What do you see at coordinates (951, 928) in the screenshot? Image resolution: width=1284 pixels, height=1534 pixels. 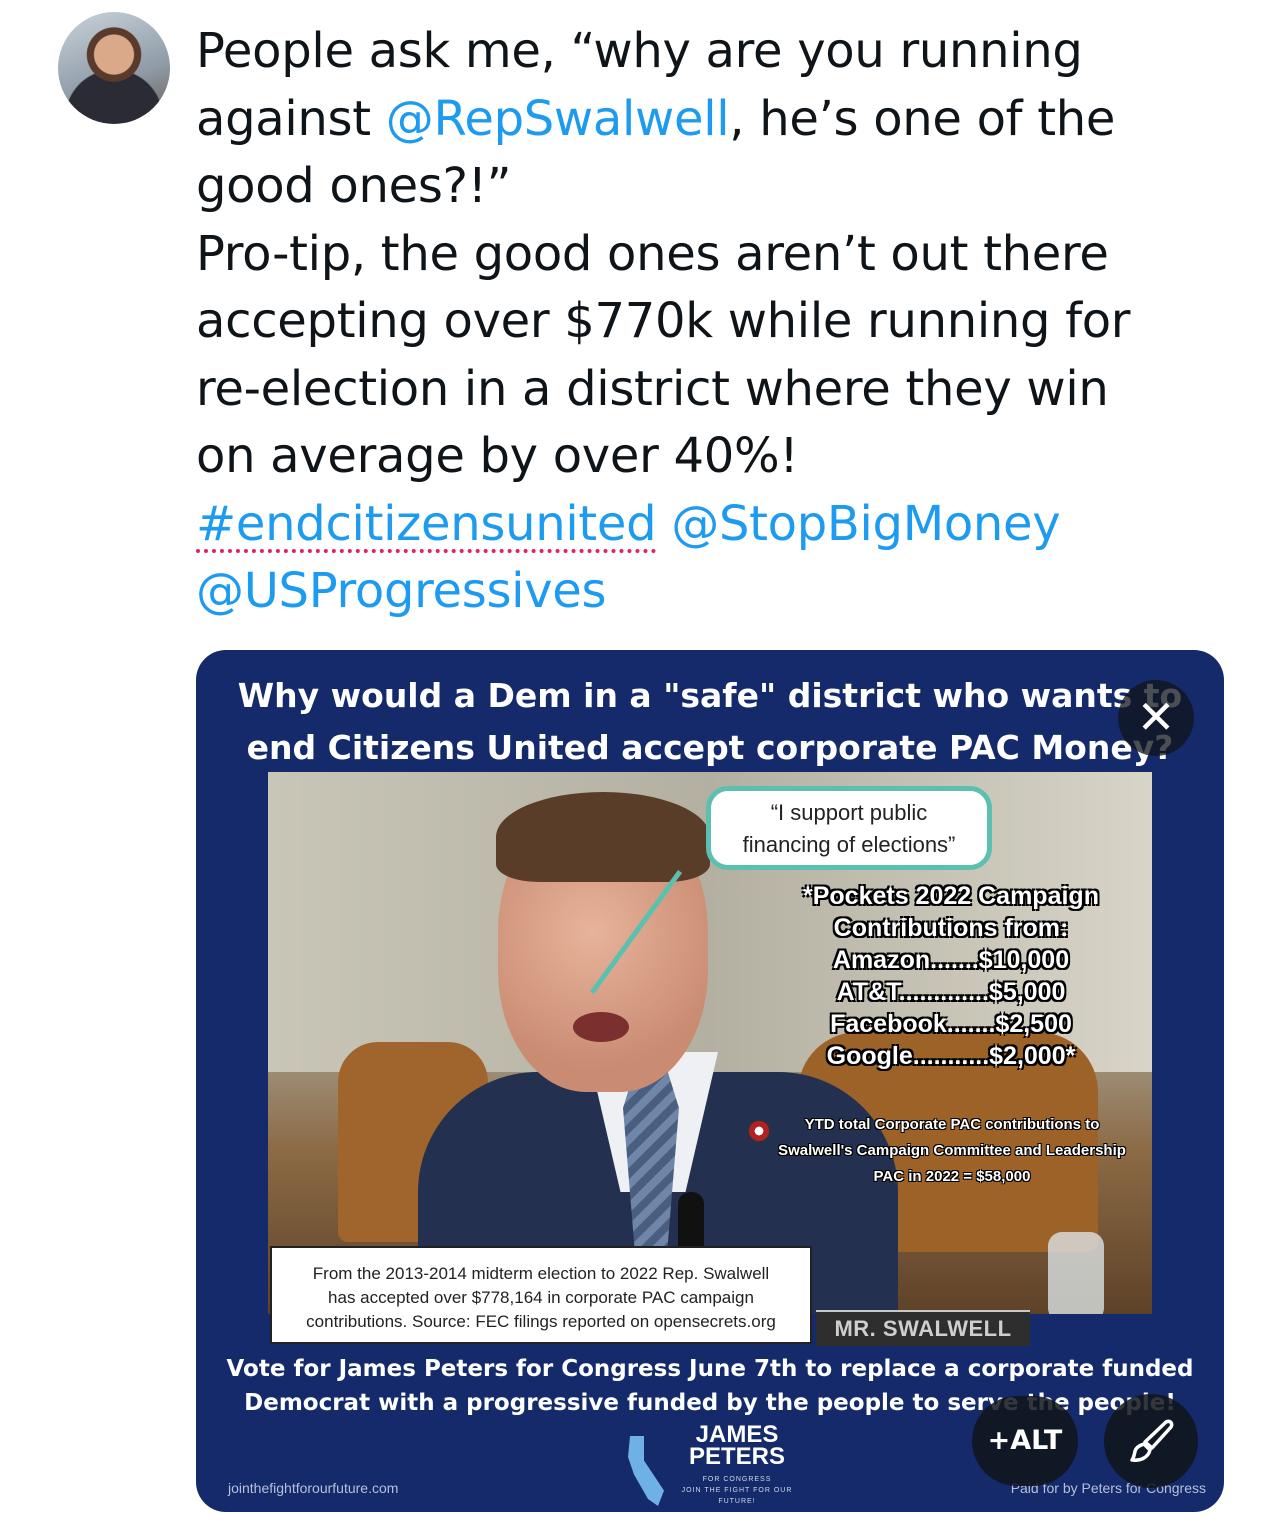 I see `contributions-line: Contributions from:` at bounding box center [951, 928].